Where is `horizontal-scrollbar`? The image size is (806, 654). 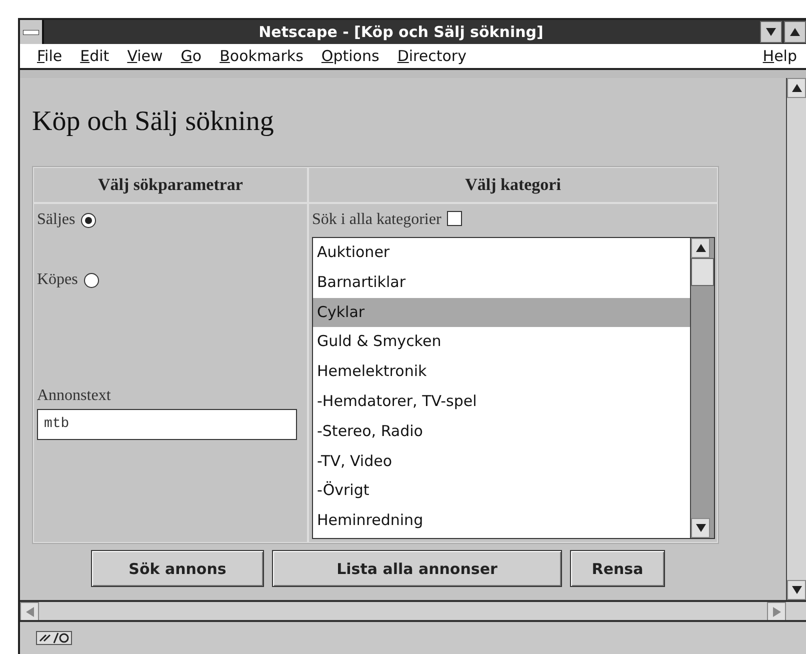 horizontal-scrollbar is located at coordinates (413, 610).